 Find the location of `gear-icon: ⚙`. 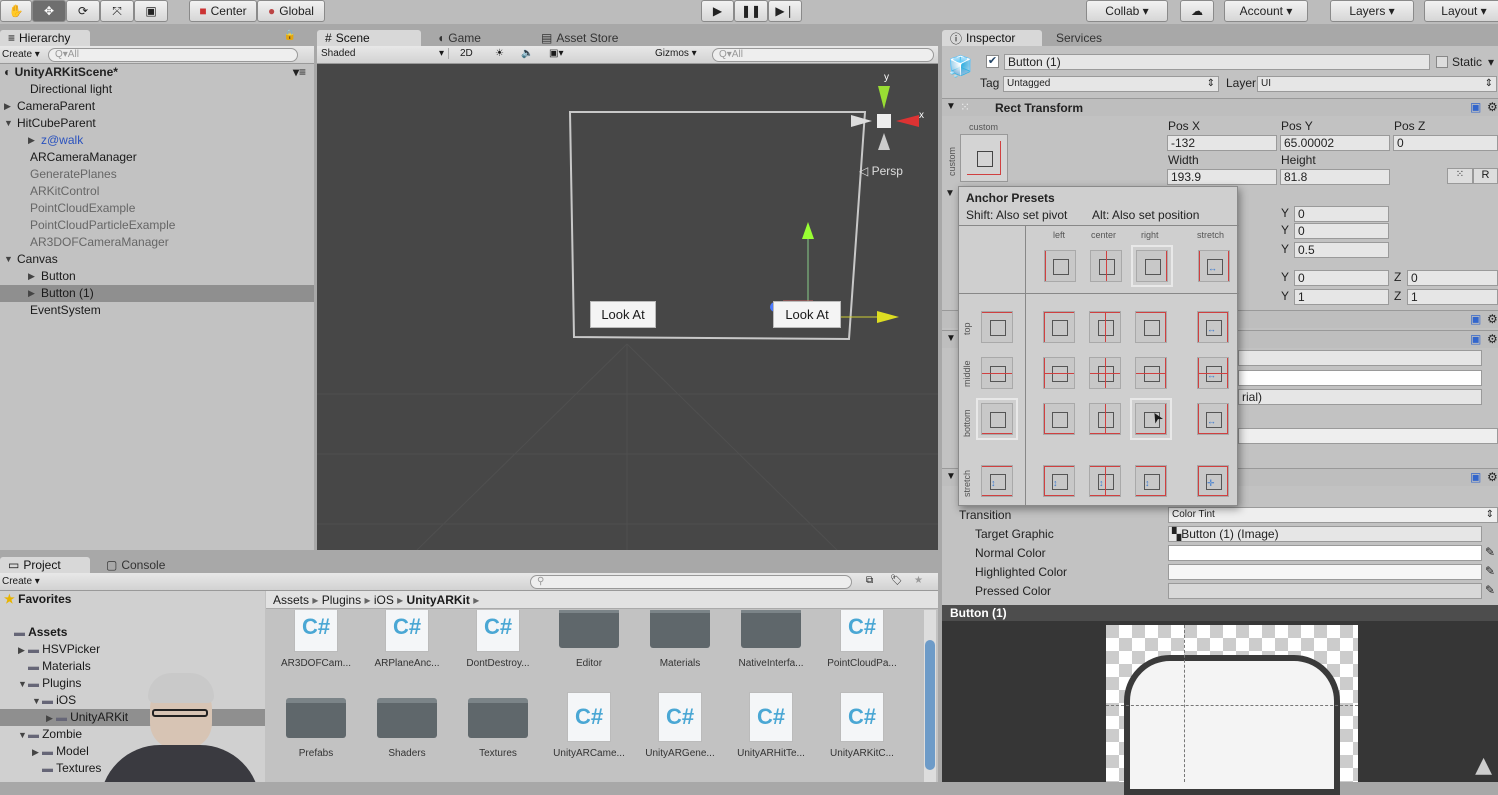

gear-icon: ⚙ is located at coordinates (1492, 107).